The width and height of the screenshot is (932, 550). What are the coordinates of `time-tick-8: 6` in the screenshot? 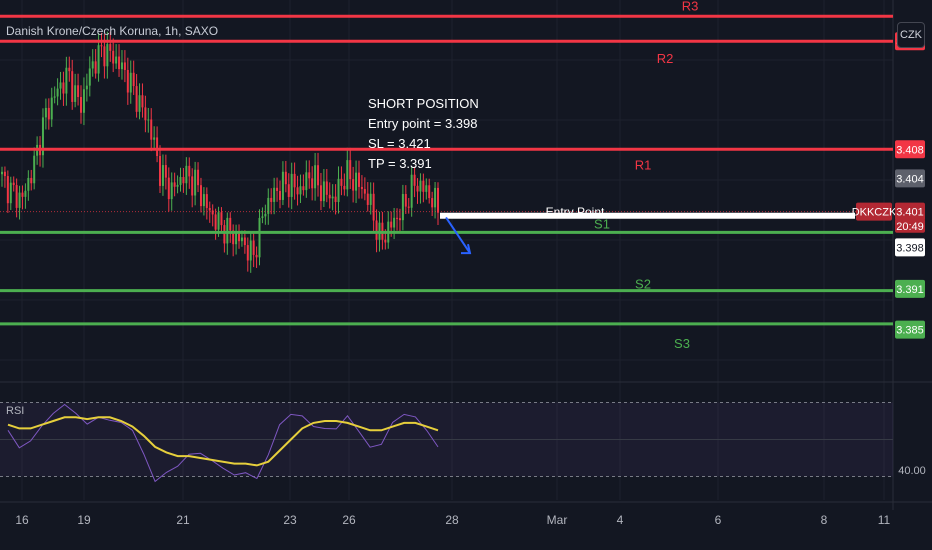 It's located at (718, 520).